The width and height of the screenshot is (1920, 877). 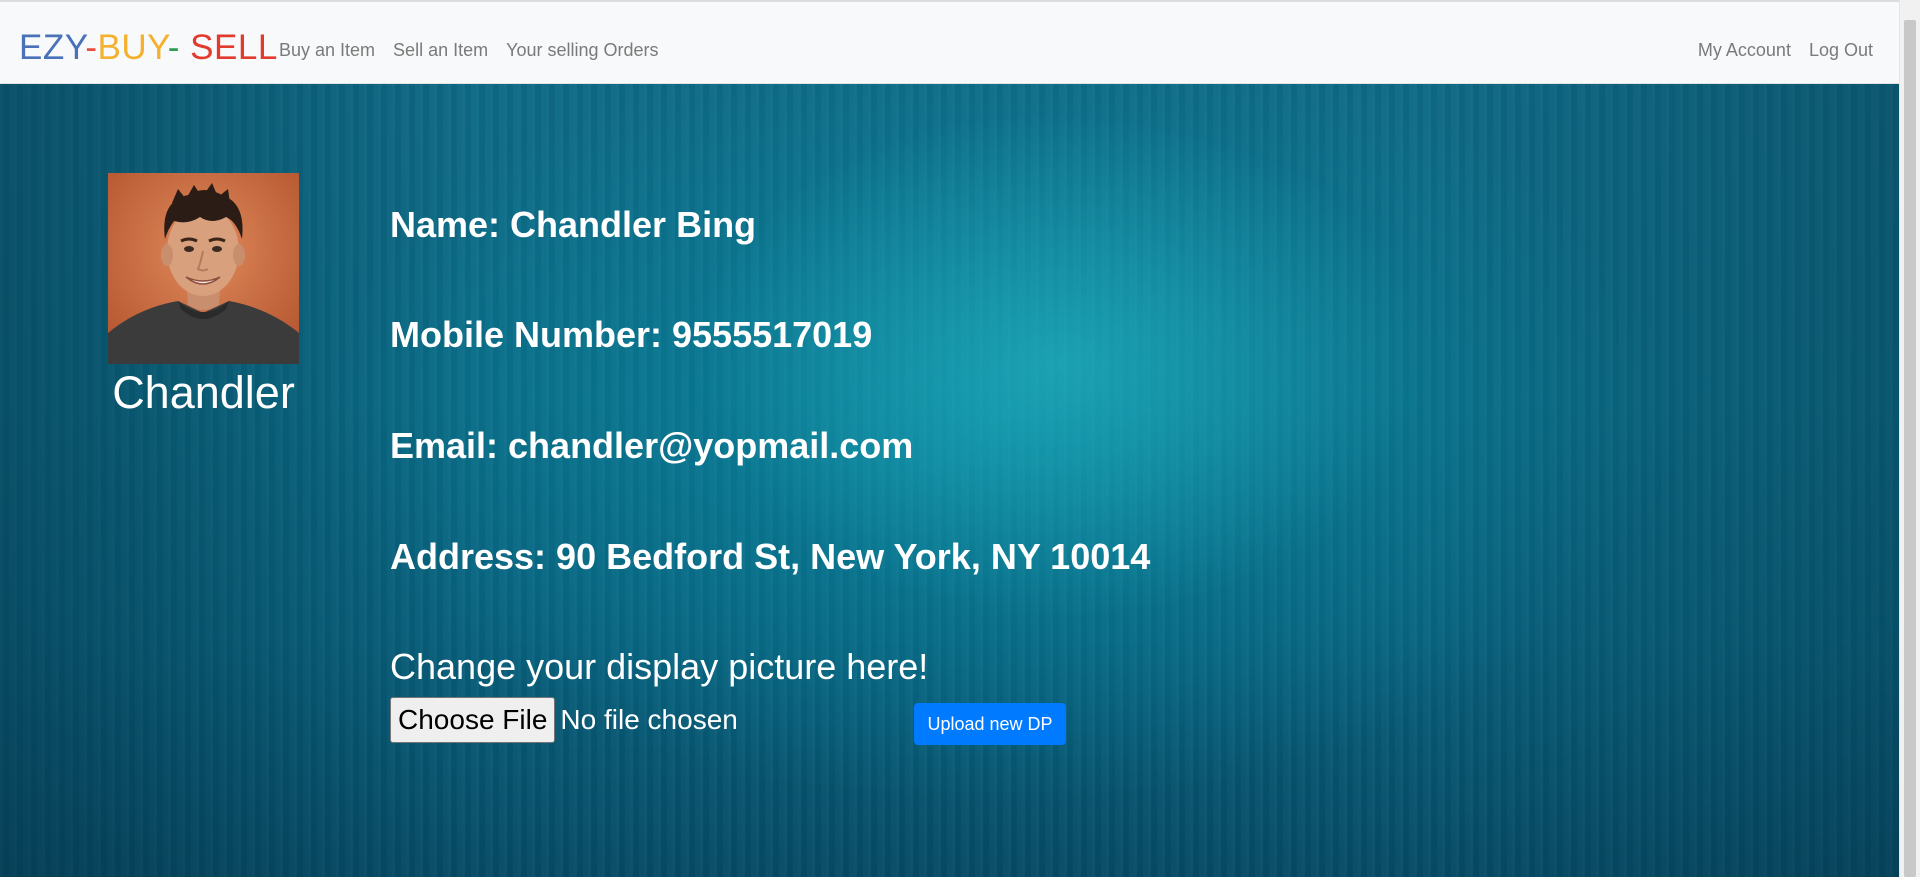 What do you see at coordinates (327, 50) in the screenshot?
I see `nav-link-buy-item: Buy an Item` at bounding box center [327, 50].